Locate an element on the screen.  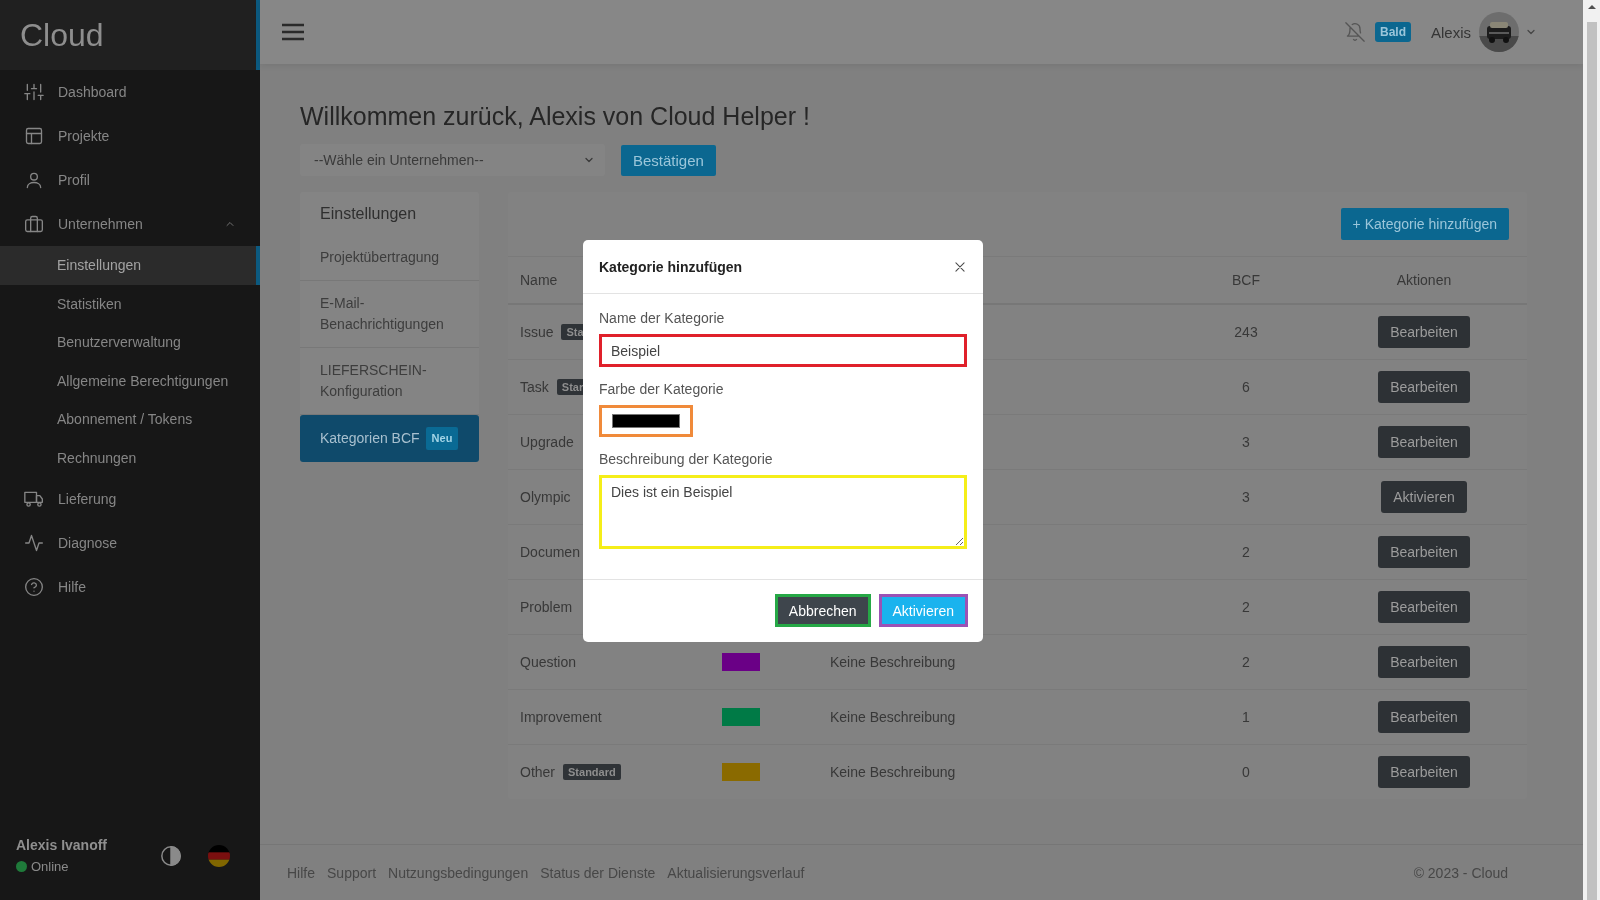
field-label: Farbe der Kategorie is located at coordinates (662, 389).